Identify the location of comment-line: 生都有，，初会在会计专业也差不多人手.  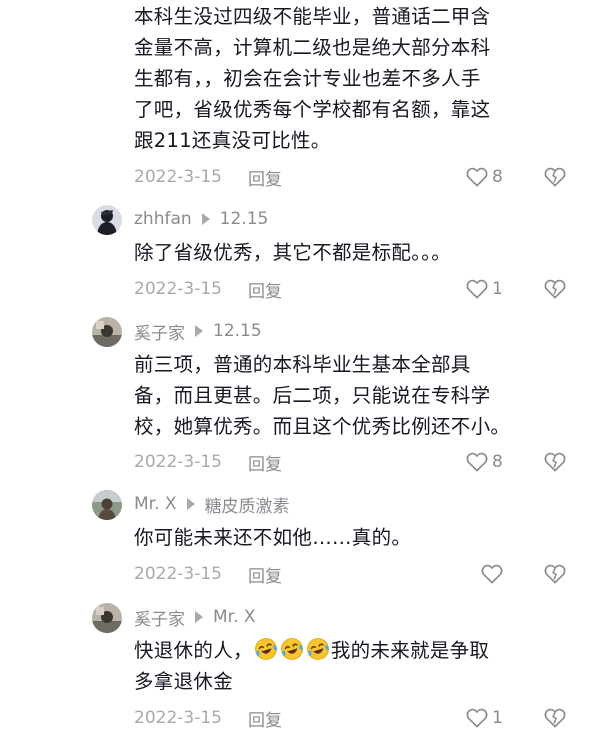
(307, 78).